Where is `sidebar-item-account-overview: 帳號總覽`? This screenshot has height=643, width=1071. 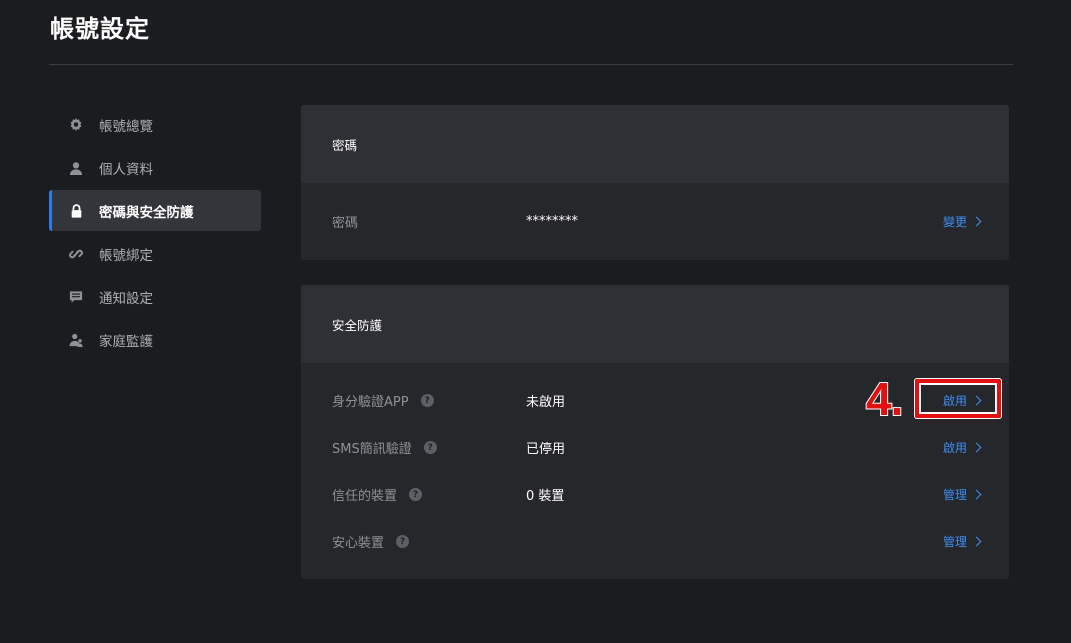
sidebar-item-account-overview: 帳號總覽 is located at coordinates (155, 124).